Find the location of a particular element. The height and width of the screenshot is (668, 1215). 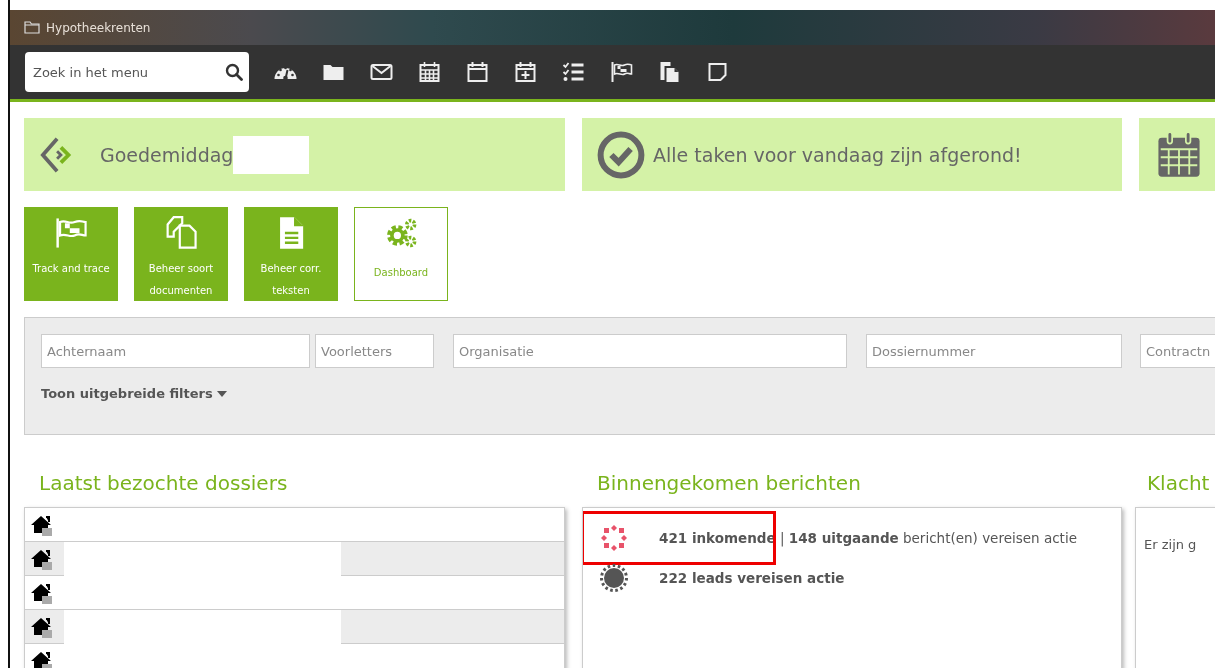

shortcut-tile: Track and trace is located at coordinates (71, 254).